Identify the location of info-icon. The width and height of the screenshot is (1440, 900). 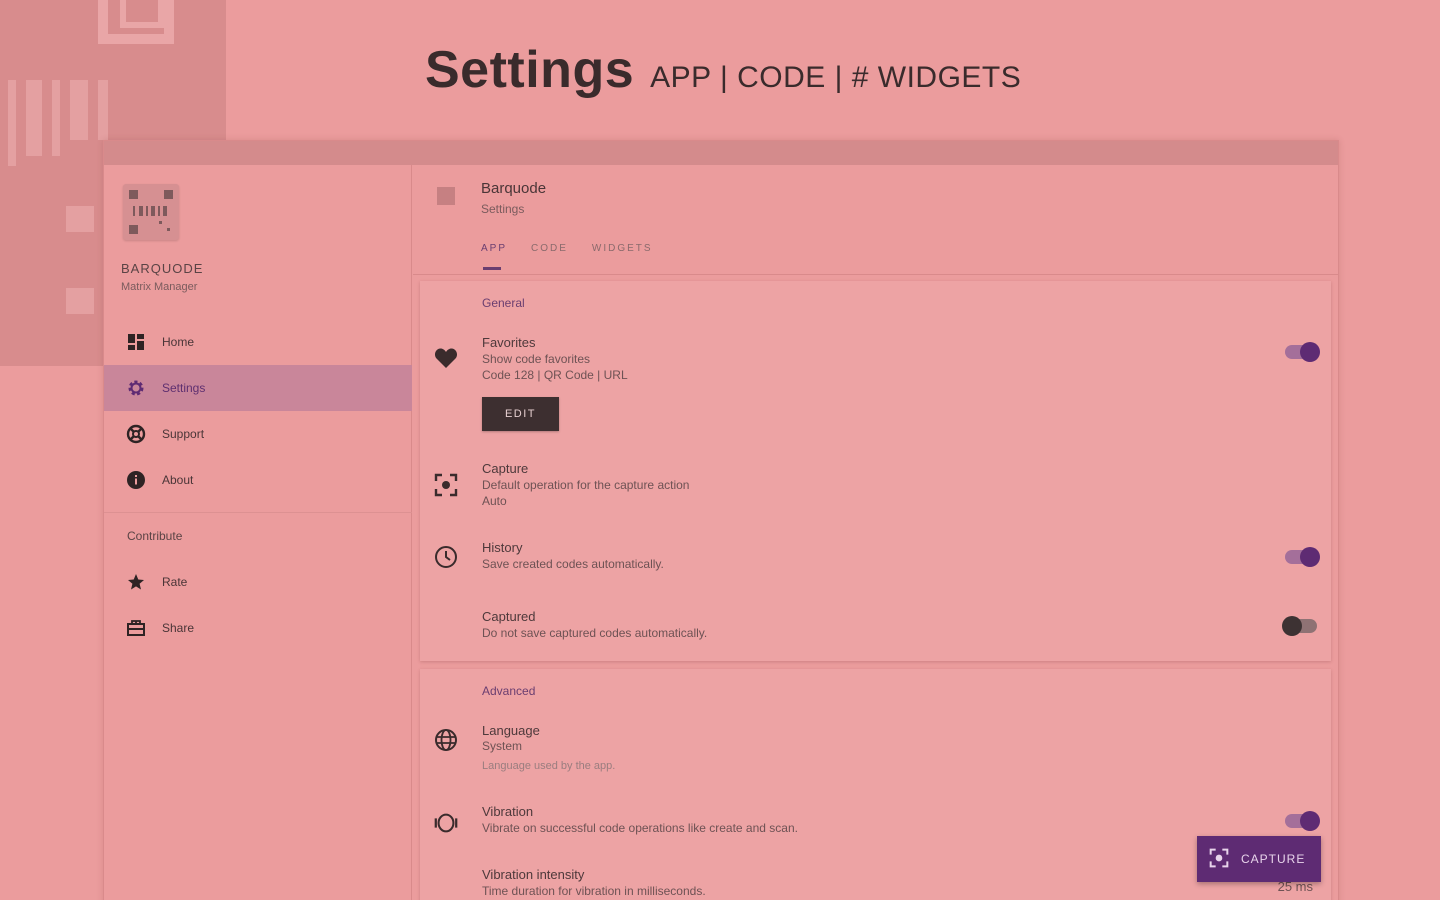
(136, 480).